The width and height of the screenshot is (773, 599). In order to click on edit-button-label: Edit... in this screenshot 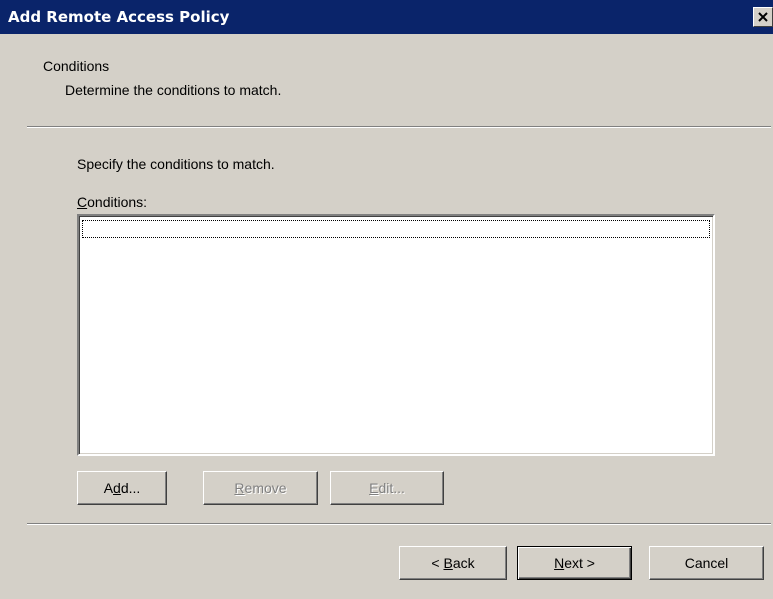, I will do `click(387, 488)`.